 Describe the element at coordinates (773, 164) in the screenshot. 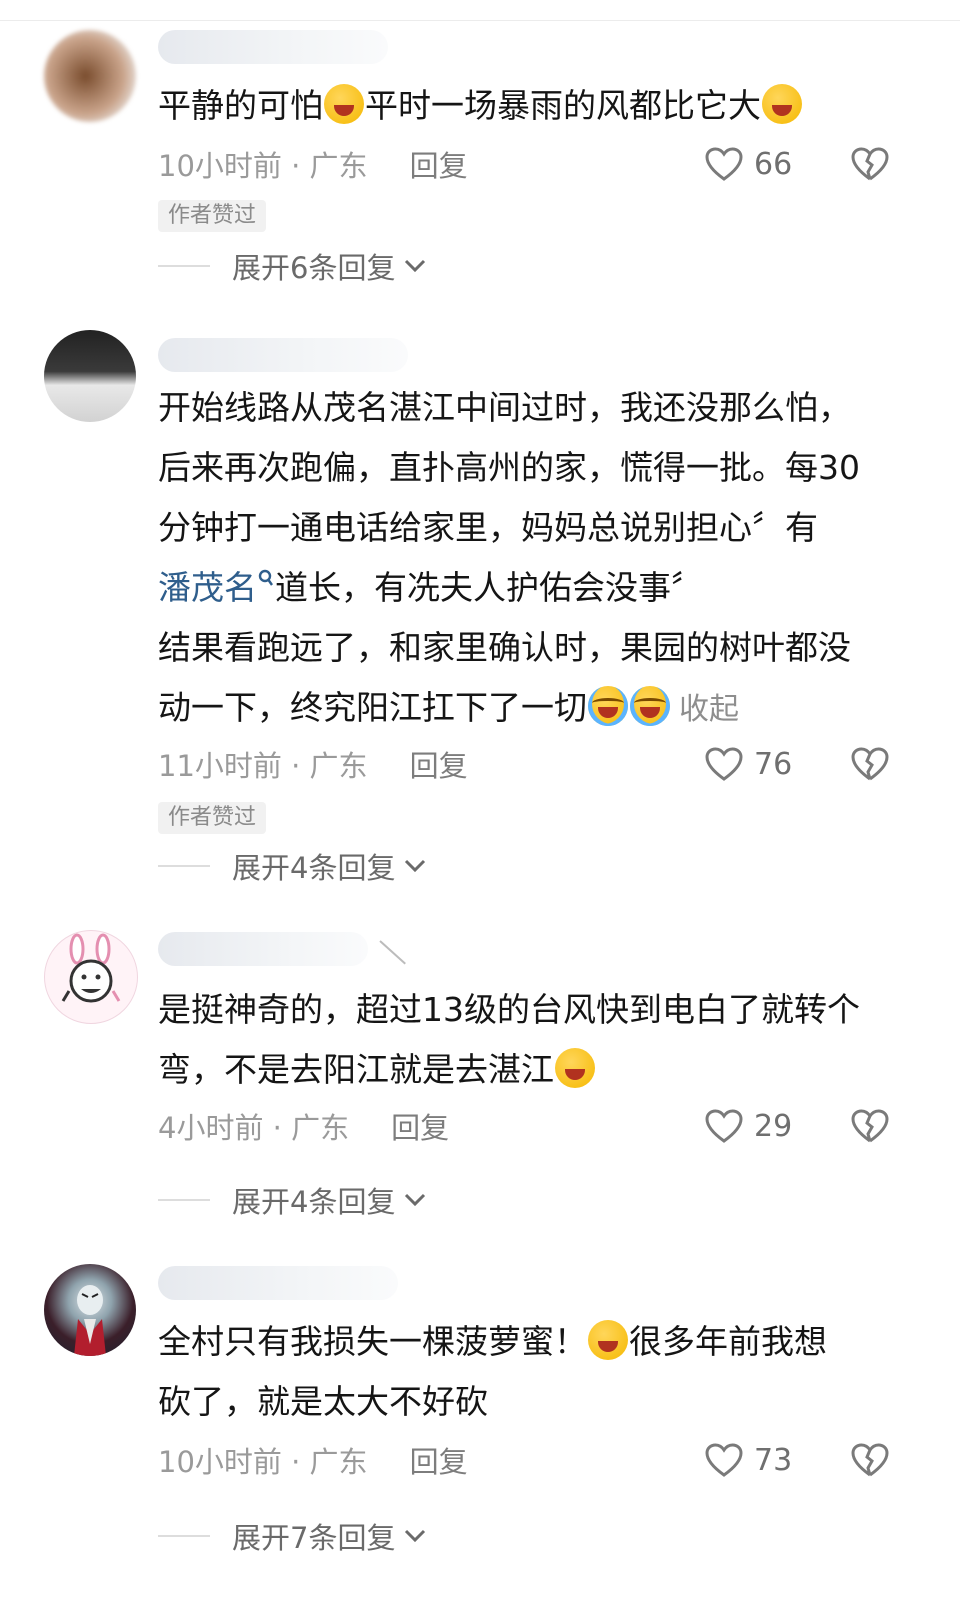

I see `like-count: 66` at that location.